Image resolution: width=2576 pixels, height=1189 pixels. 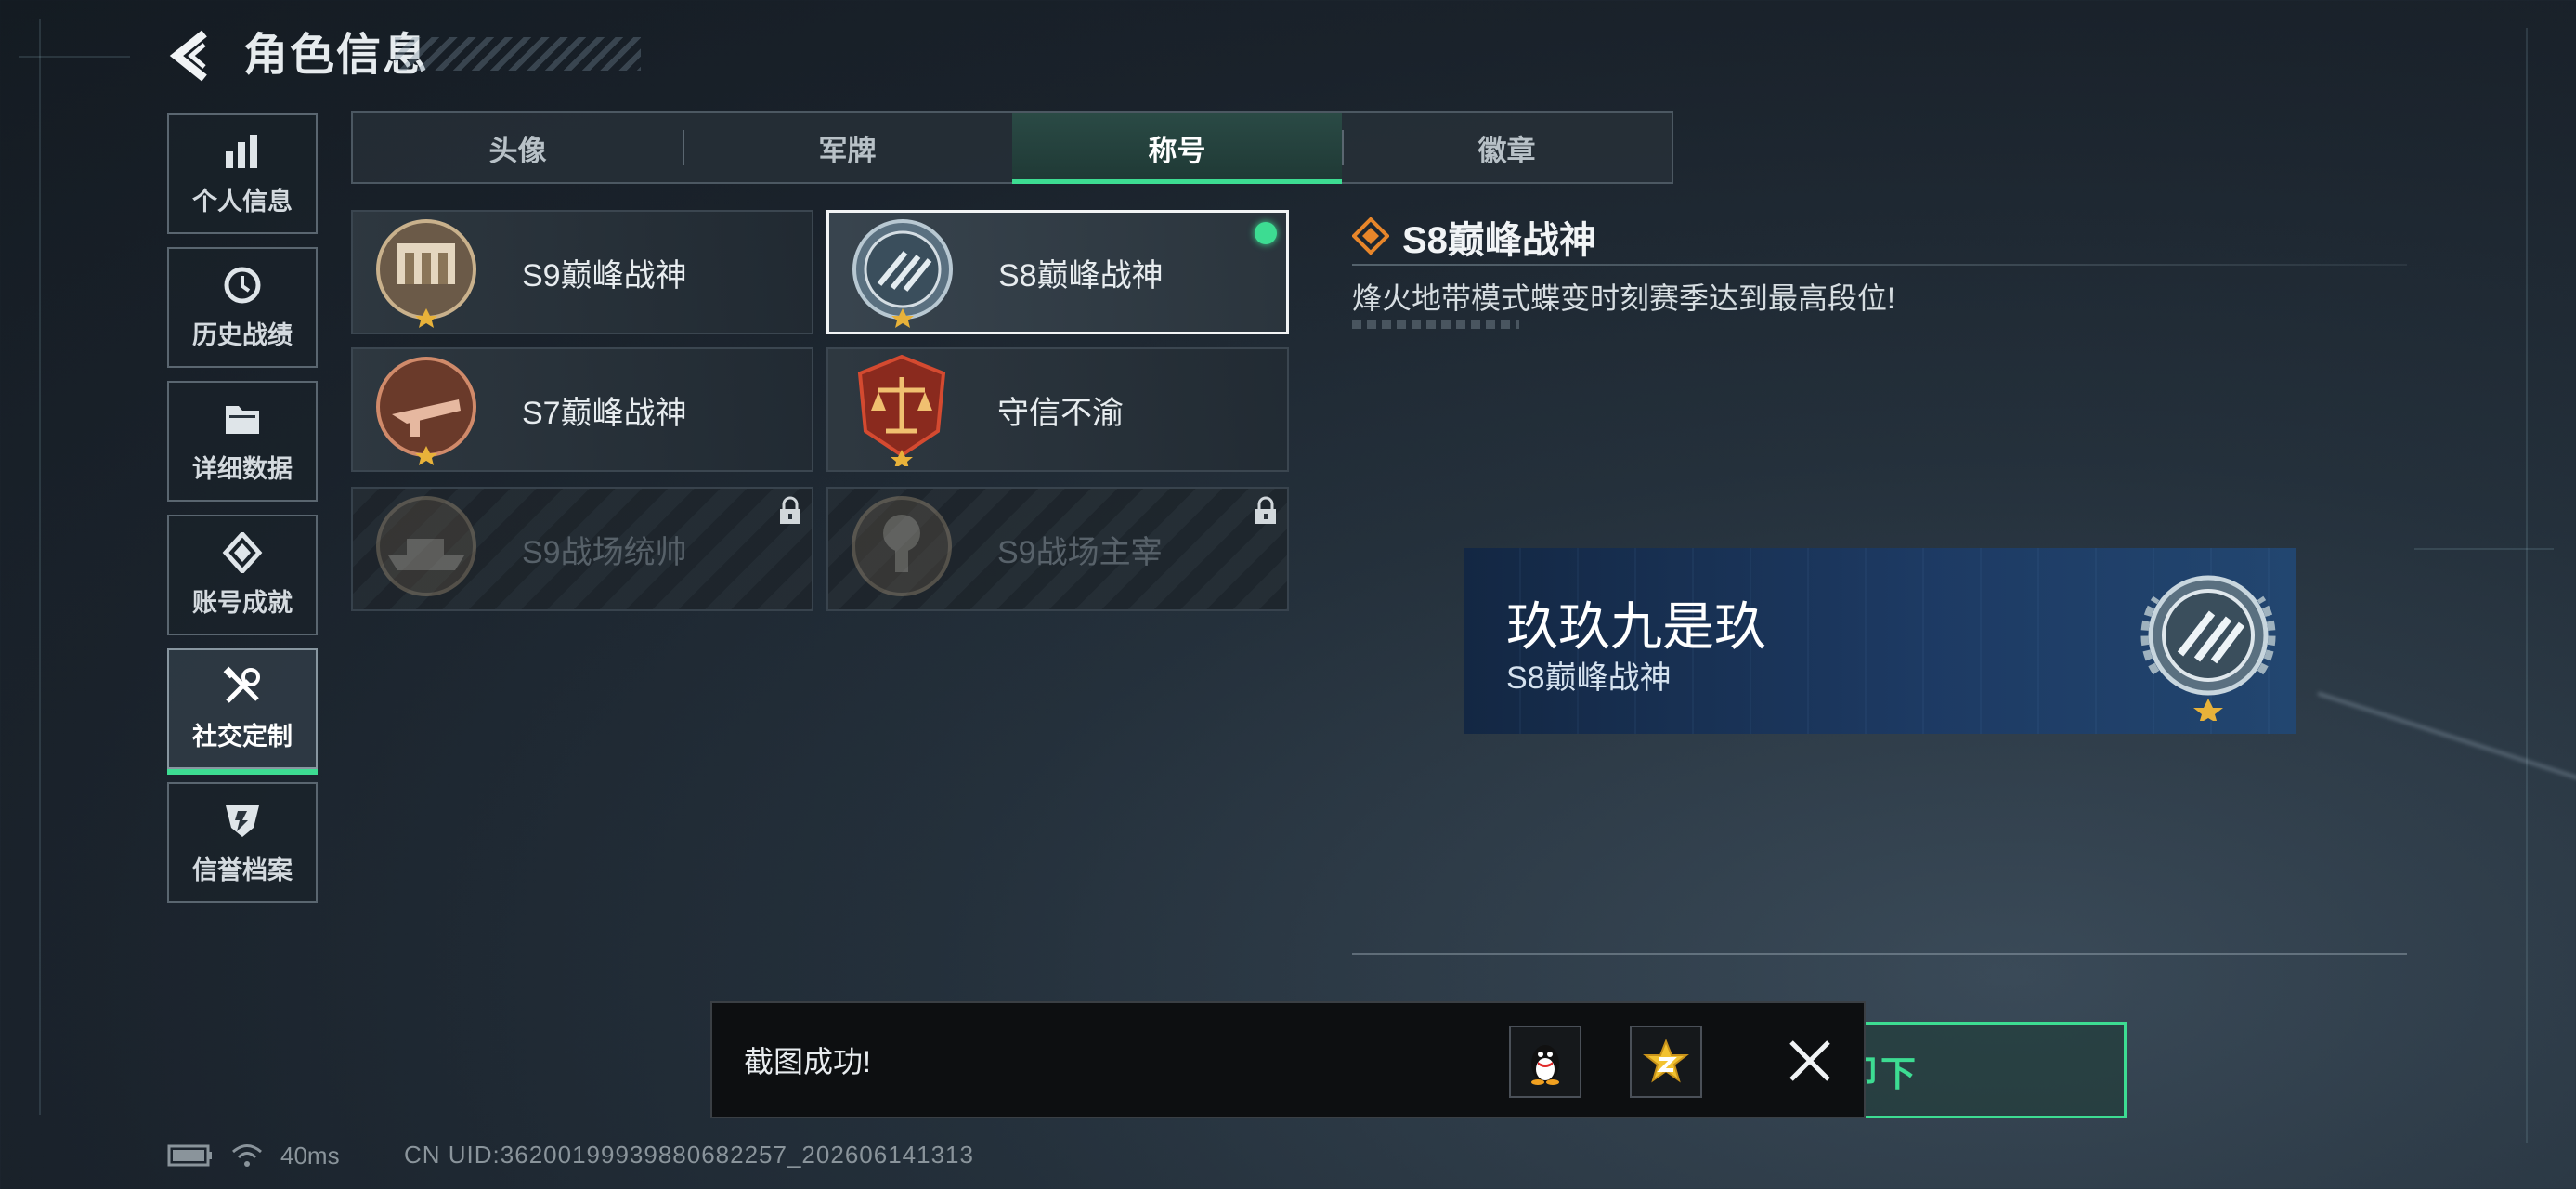 I want to click on folder-icon, so click(x=243, y=420).